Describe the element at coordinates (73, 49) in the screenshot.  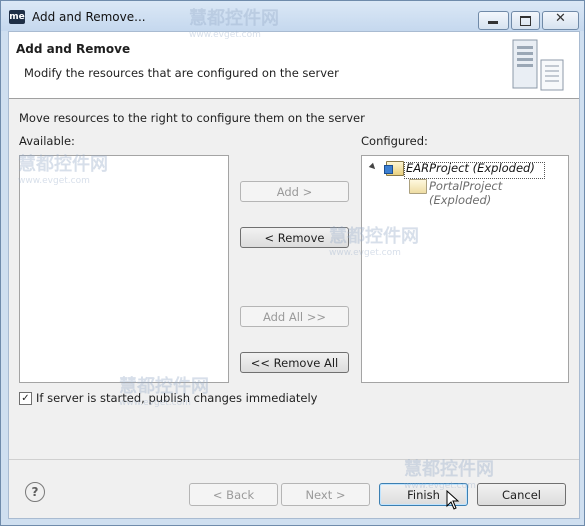
I see `page-title: Add and Remove` at that location.